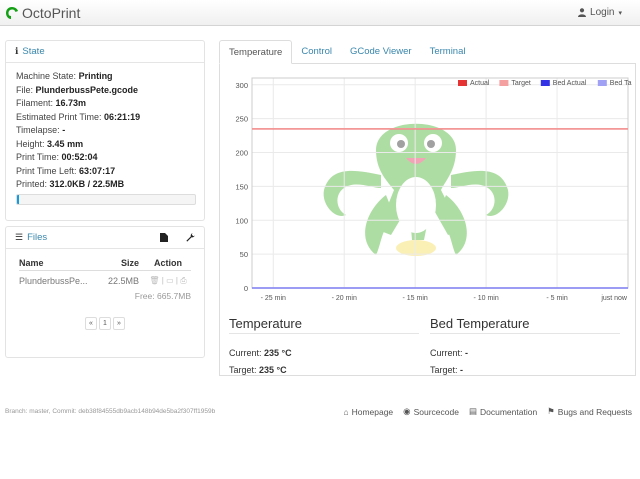  I want to click on state-row-height: Height: 3.45 mm, so click(105, 145).